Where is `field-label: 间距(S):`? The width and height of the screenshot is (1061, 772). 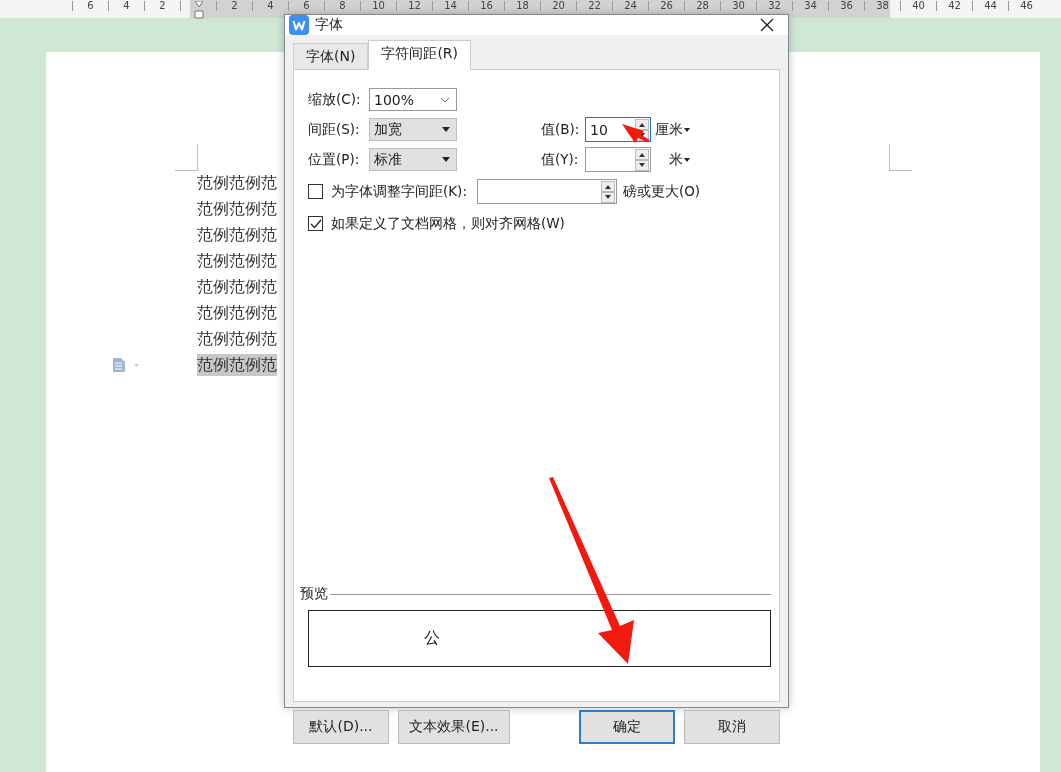 field-label: 间距(S): is located at coordinates (334, 129).